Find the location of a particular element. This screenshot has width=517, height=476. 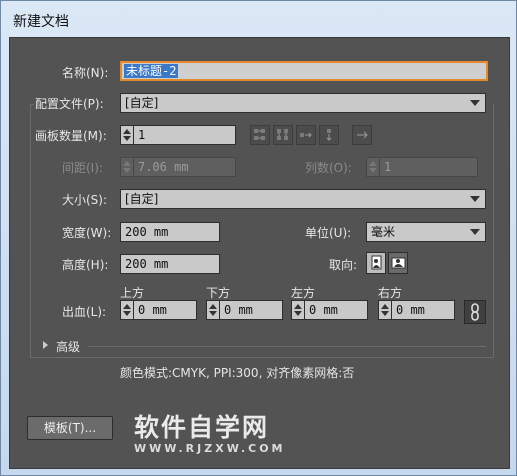

spacing-input: 7.06 mm is located at coordinates (184, 167).